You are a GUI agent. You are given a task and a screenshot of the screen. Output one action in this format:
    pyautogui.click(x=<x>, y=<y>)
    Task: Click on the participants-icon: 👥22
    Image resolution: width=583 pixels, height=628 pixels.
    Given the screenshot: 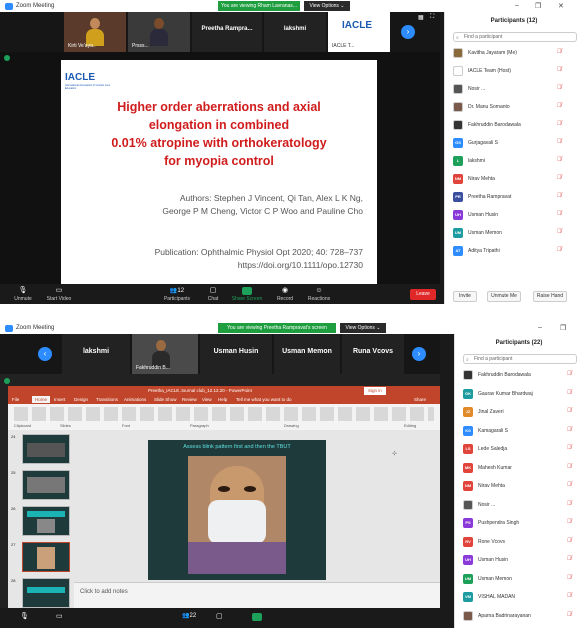 What is the action you would take?
    pyautogui.click(x=189, y=615)
    